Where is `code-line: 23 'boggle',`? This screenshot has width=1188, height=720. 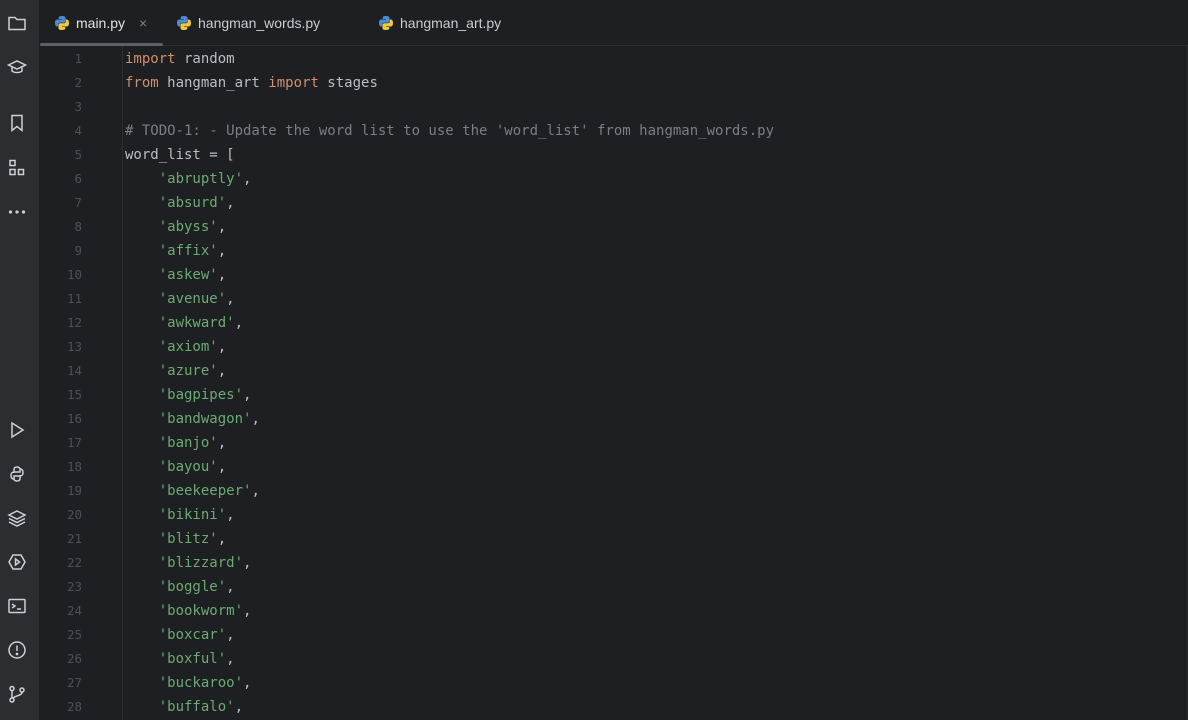 code-line: 23 'boggle', is located at coordinates (614, 587).